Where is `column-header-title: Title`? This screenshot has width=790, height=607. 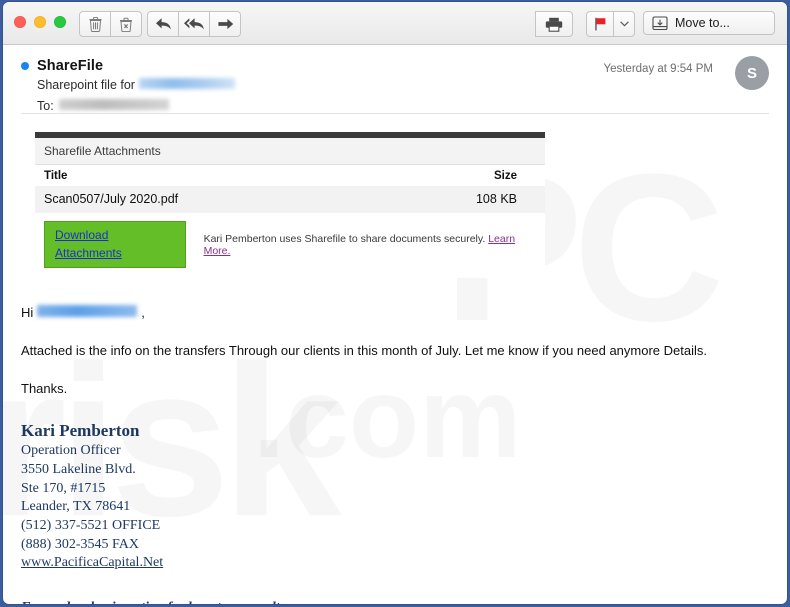 column-header-title: Title is located at coordinates (56, 176).